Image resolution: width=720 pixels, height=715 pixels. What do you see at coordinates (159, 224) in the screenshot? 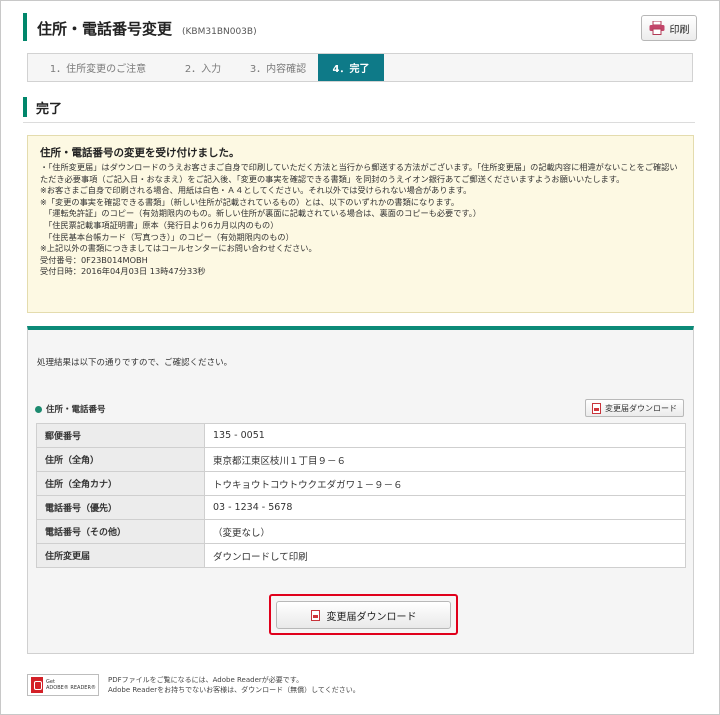
I see `notice-line: 「住民票記載事項証明書」原本（発行日より6カ月以内のもの）` at bounding box center [159, 224].